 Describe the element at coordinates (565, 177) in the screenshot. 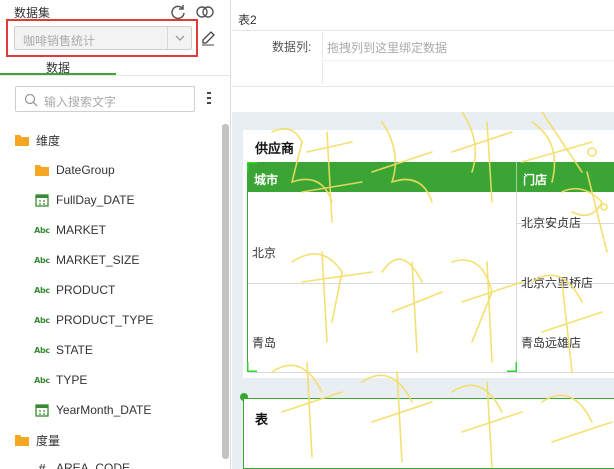

I see `column-header-store: 门店` at that location.